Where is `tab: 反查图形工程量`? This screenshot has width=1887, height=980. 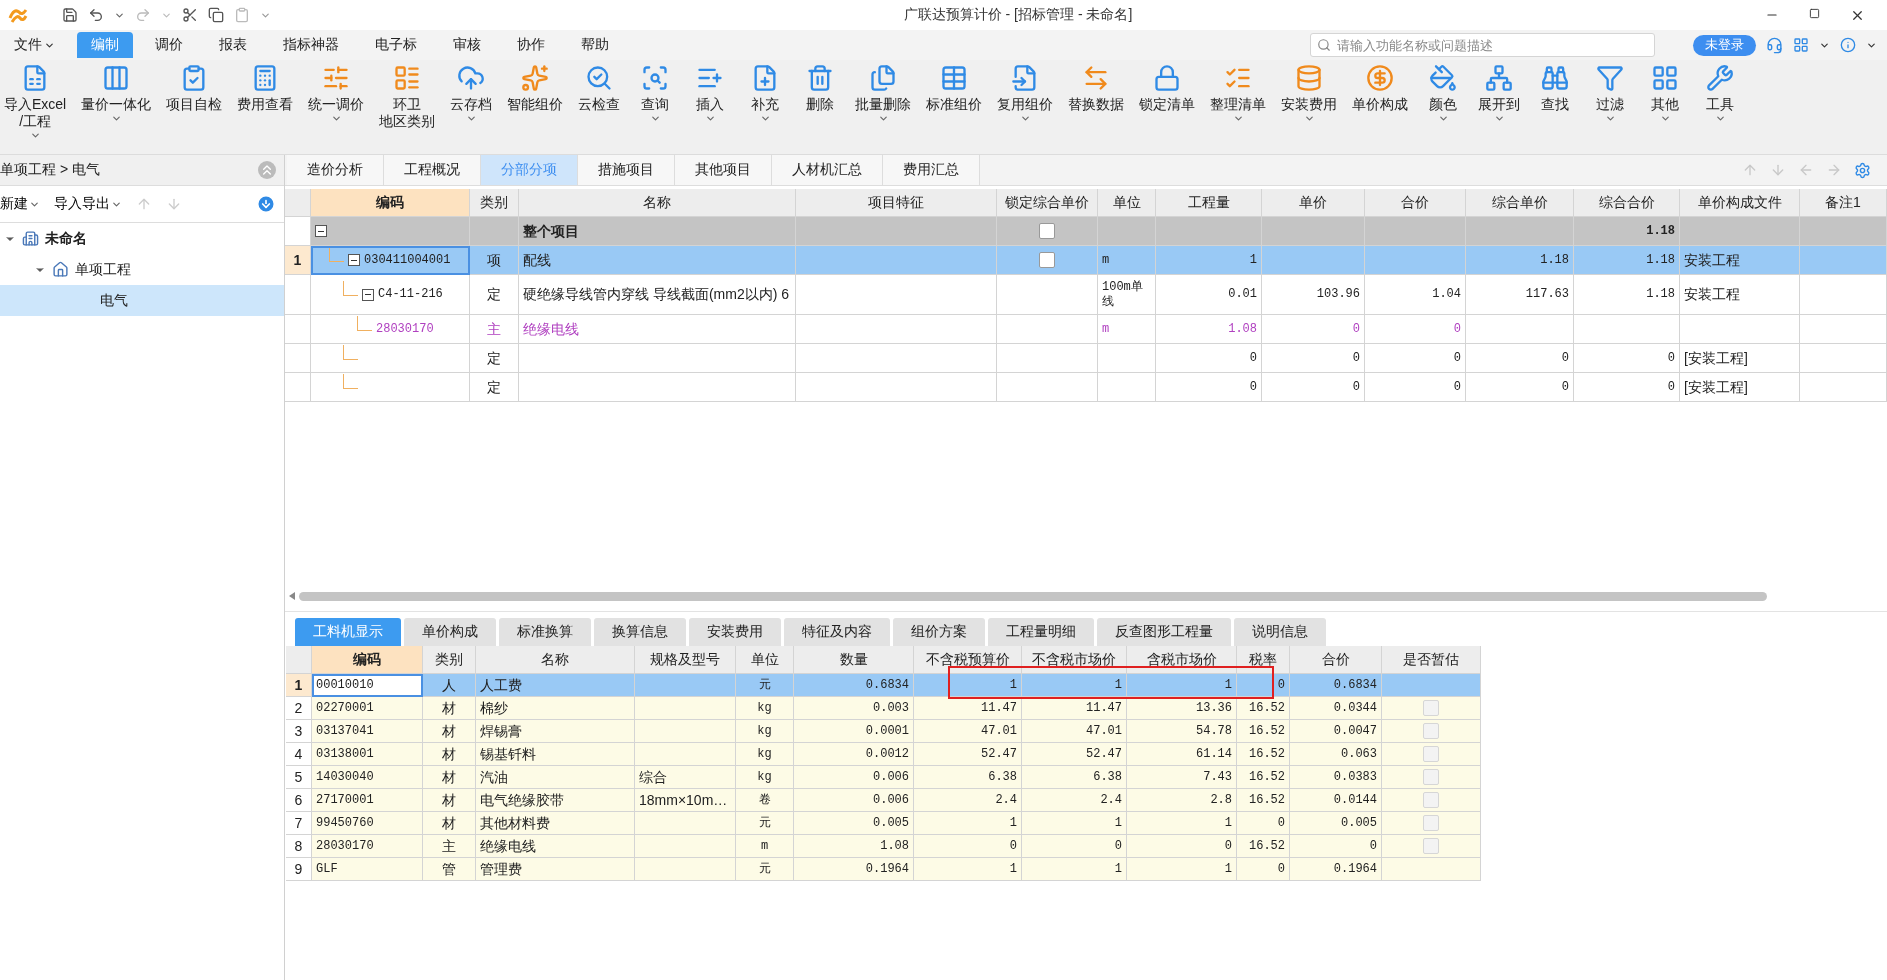
tab: 反查图形工程量 is located at coordinates (1164, 632).